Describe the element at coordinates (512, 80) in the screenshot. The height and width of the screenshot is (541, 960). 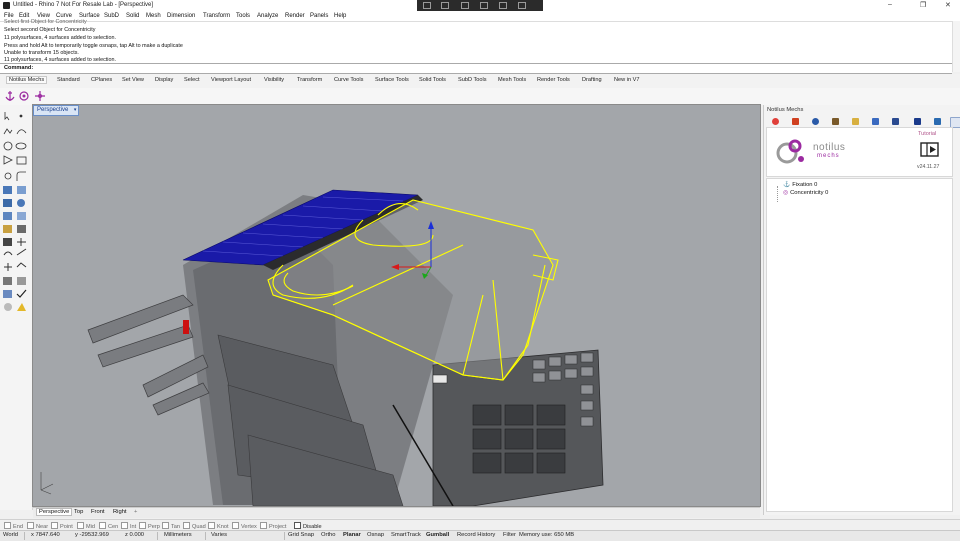
I see `tab-mesh-tools: Mesh Tools` at that location.